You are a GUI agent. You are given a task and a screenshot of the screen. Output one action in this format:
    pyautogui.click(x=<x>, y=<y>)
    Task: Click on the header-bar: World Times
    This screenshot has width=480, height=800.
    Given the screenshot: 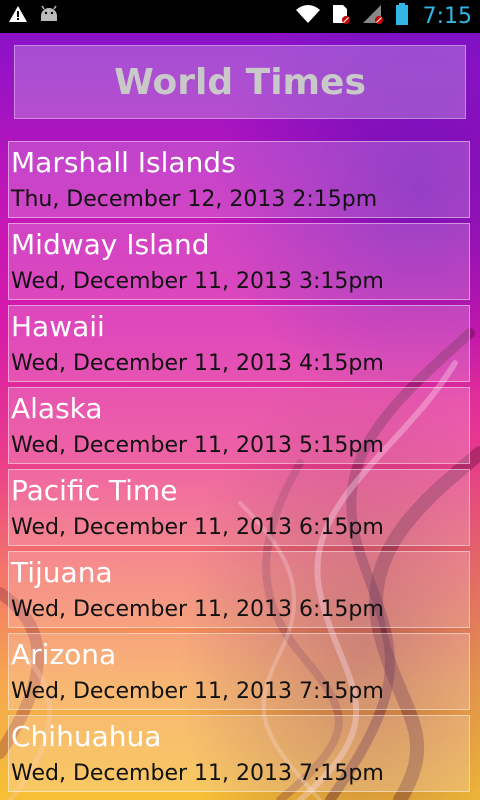 What is the action you would take?
    pyautogui.click(x=240, y=82)
    